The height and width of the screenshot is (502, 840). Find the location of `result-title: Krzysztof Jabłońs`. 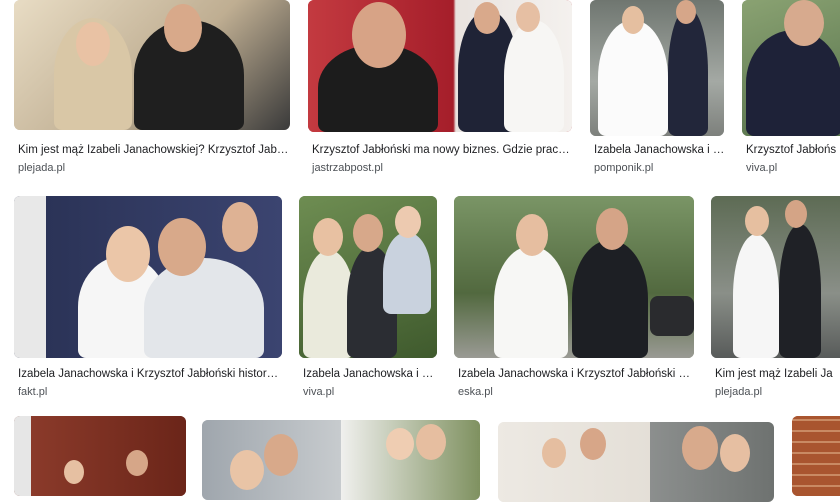

result-title: Krzysztof Jabłońs is located at coordinates (793, 150).